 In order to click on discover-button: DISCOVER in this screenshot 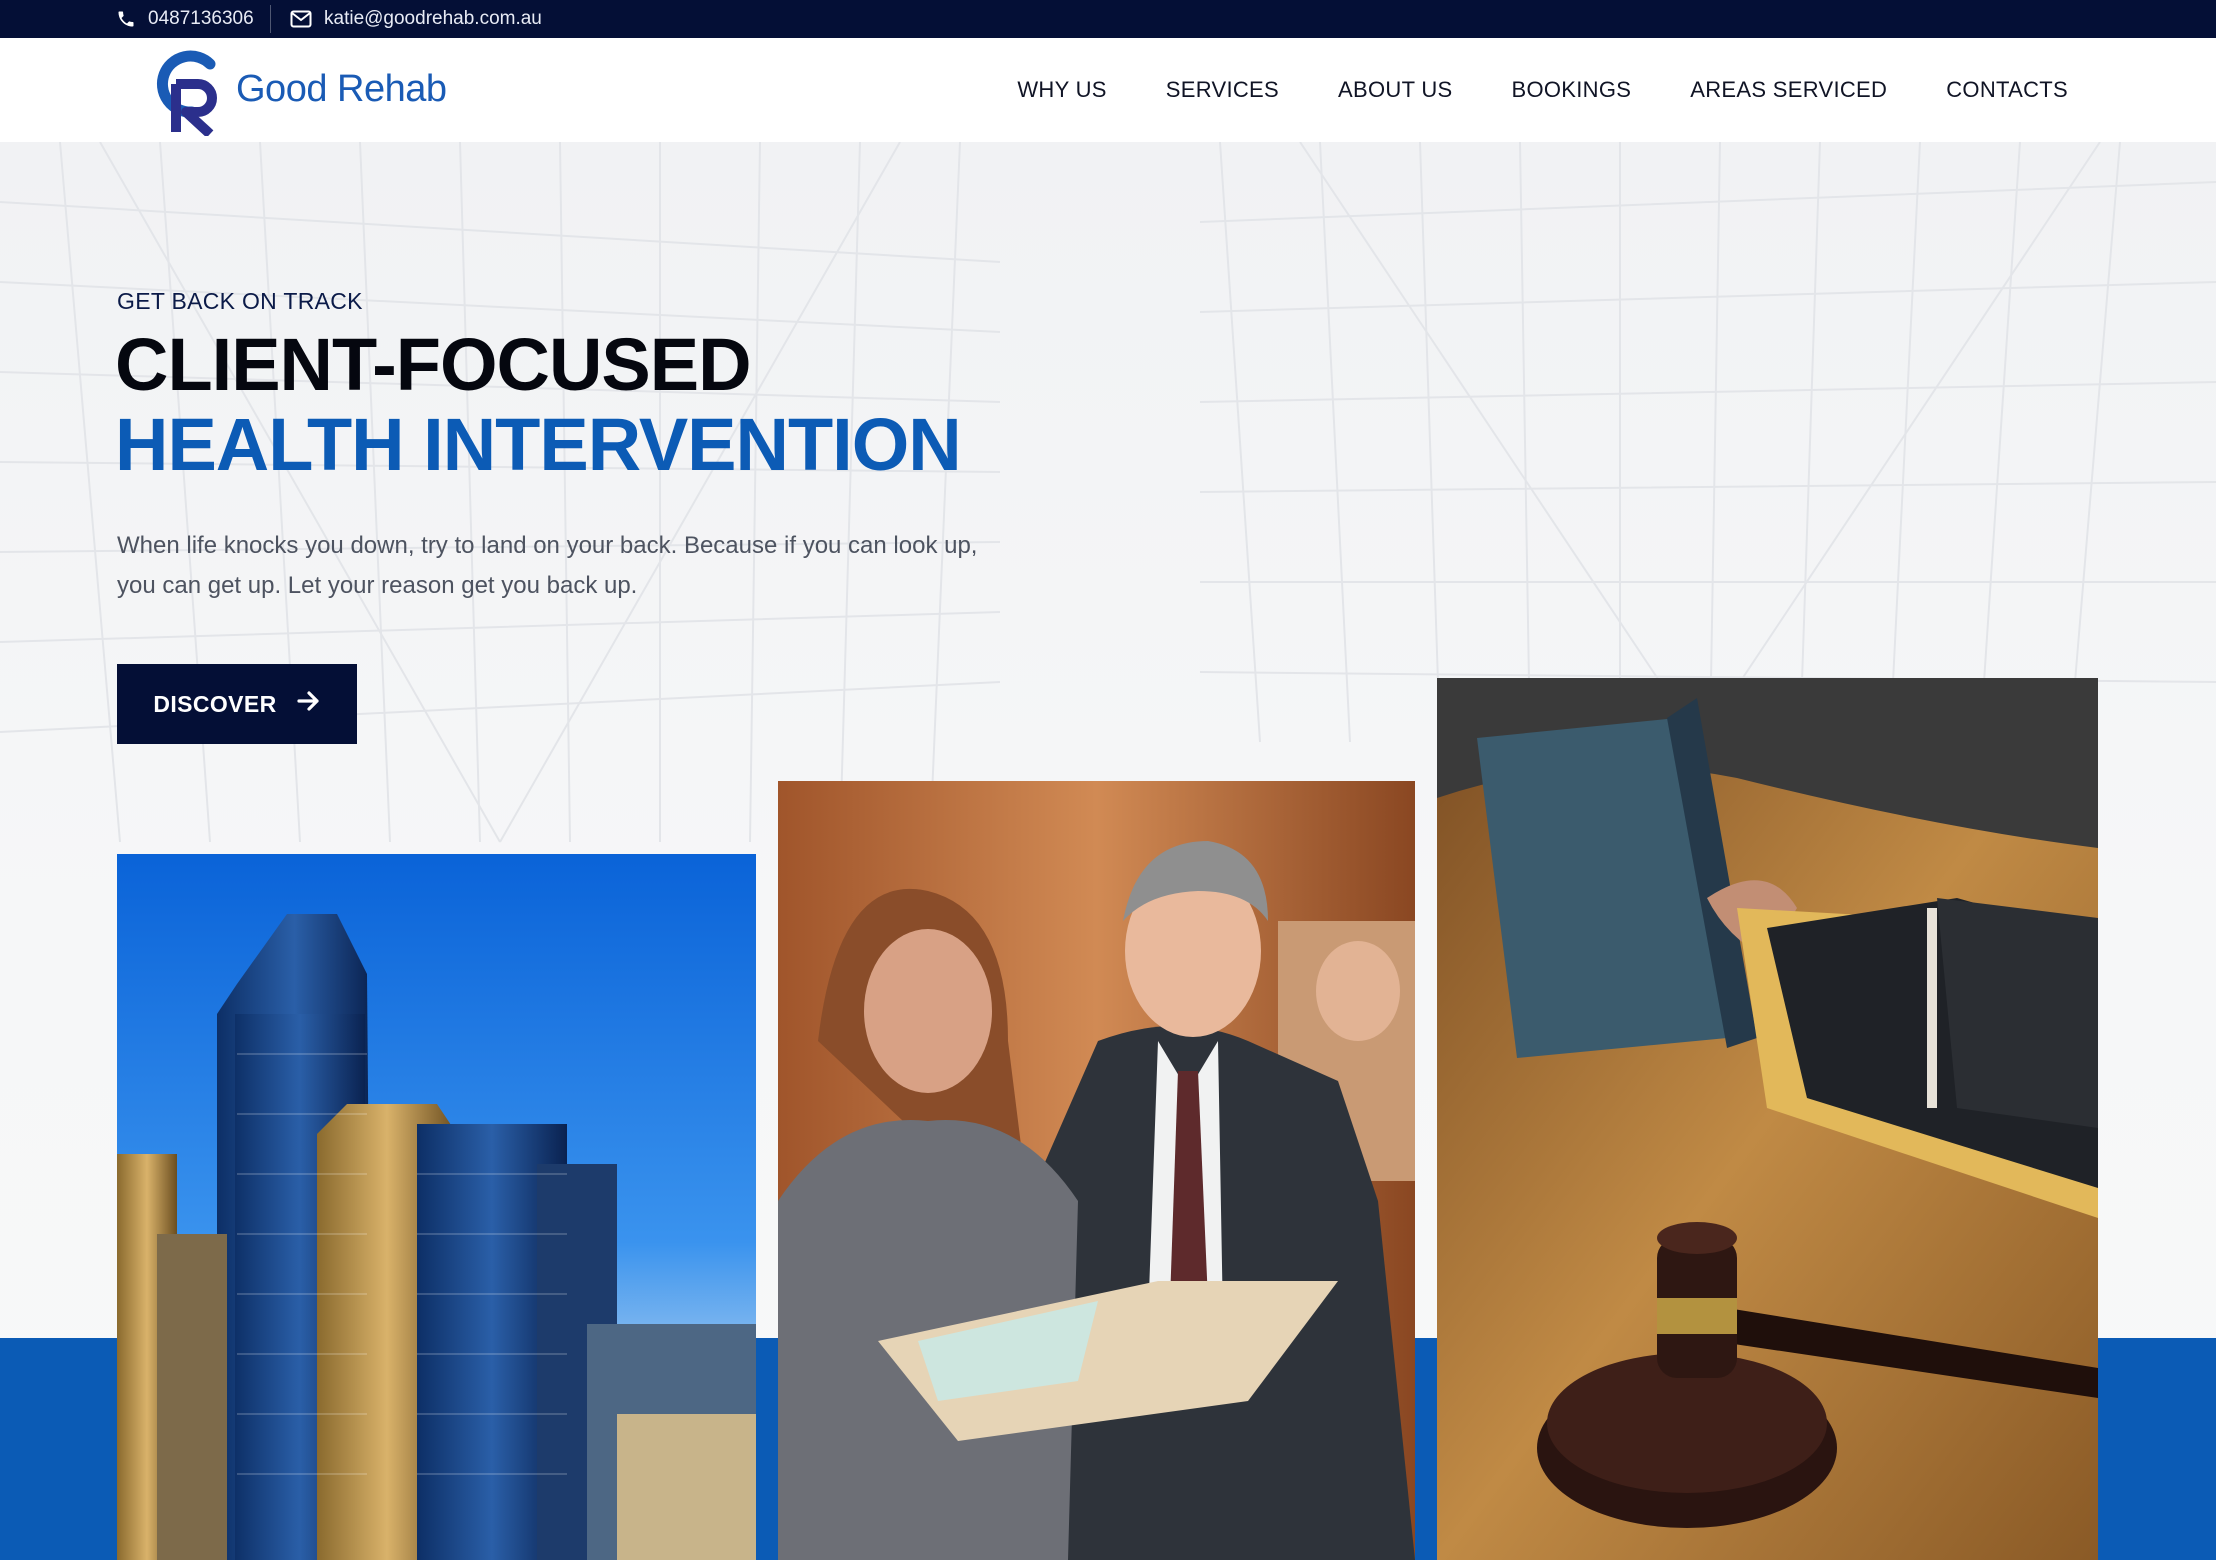, I will do `click(237, 704)`.